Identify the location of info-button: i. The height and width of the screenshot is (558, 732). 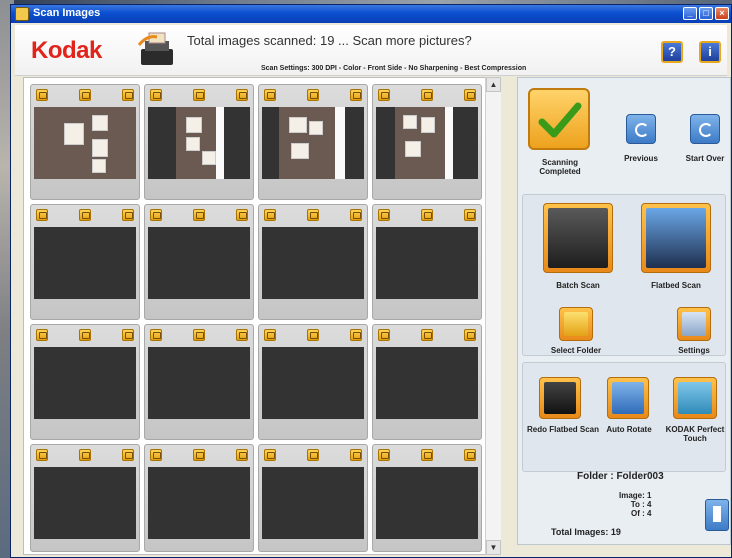
(710, 52).